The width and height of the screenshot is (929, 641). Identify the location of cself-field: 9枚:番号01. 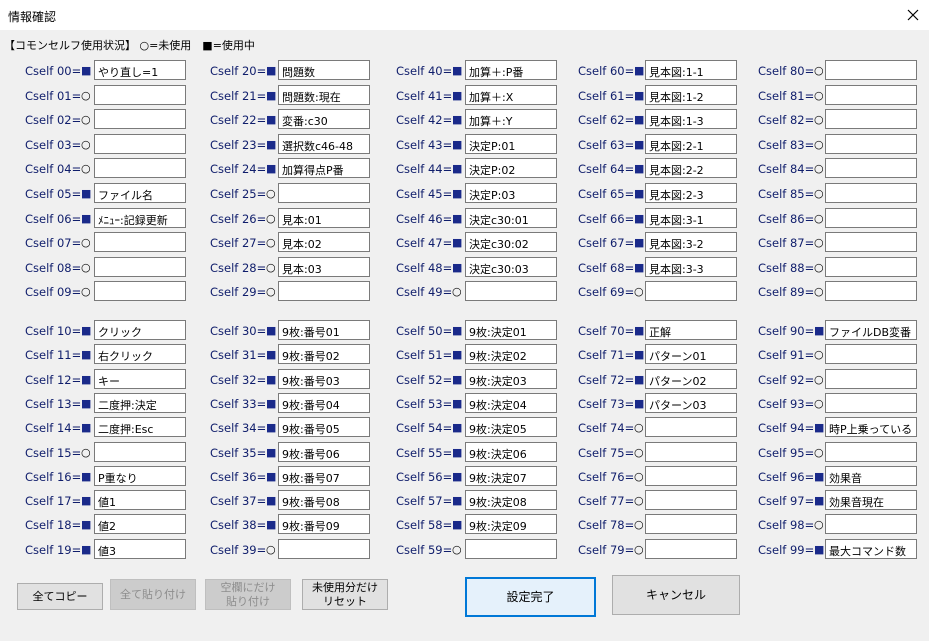
(324, 330).